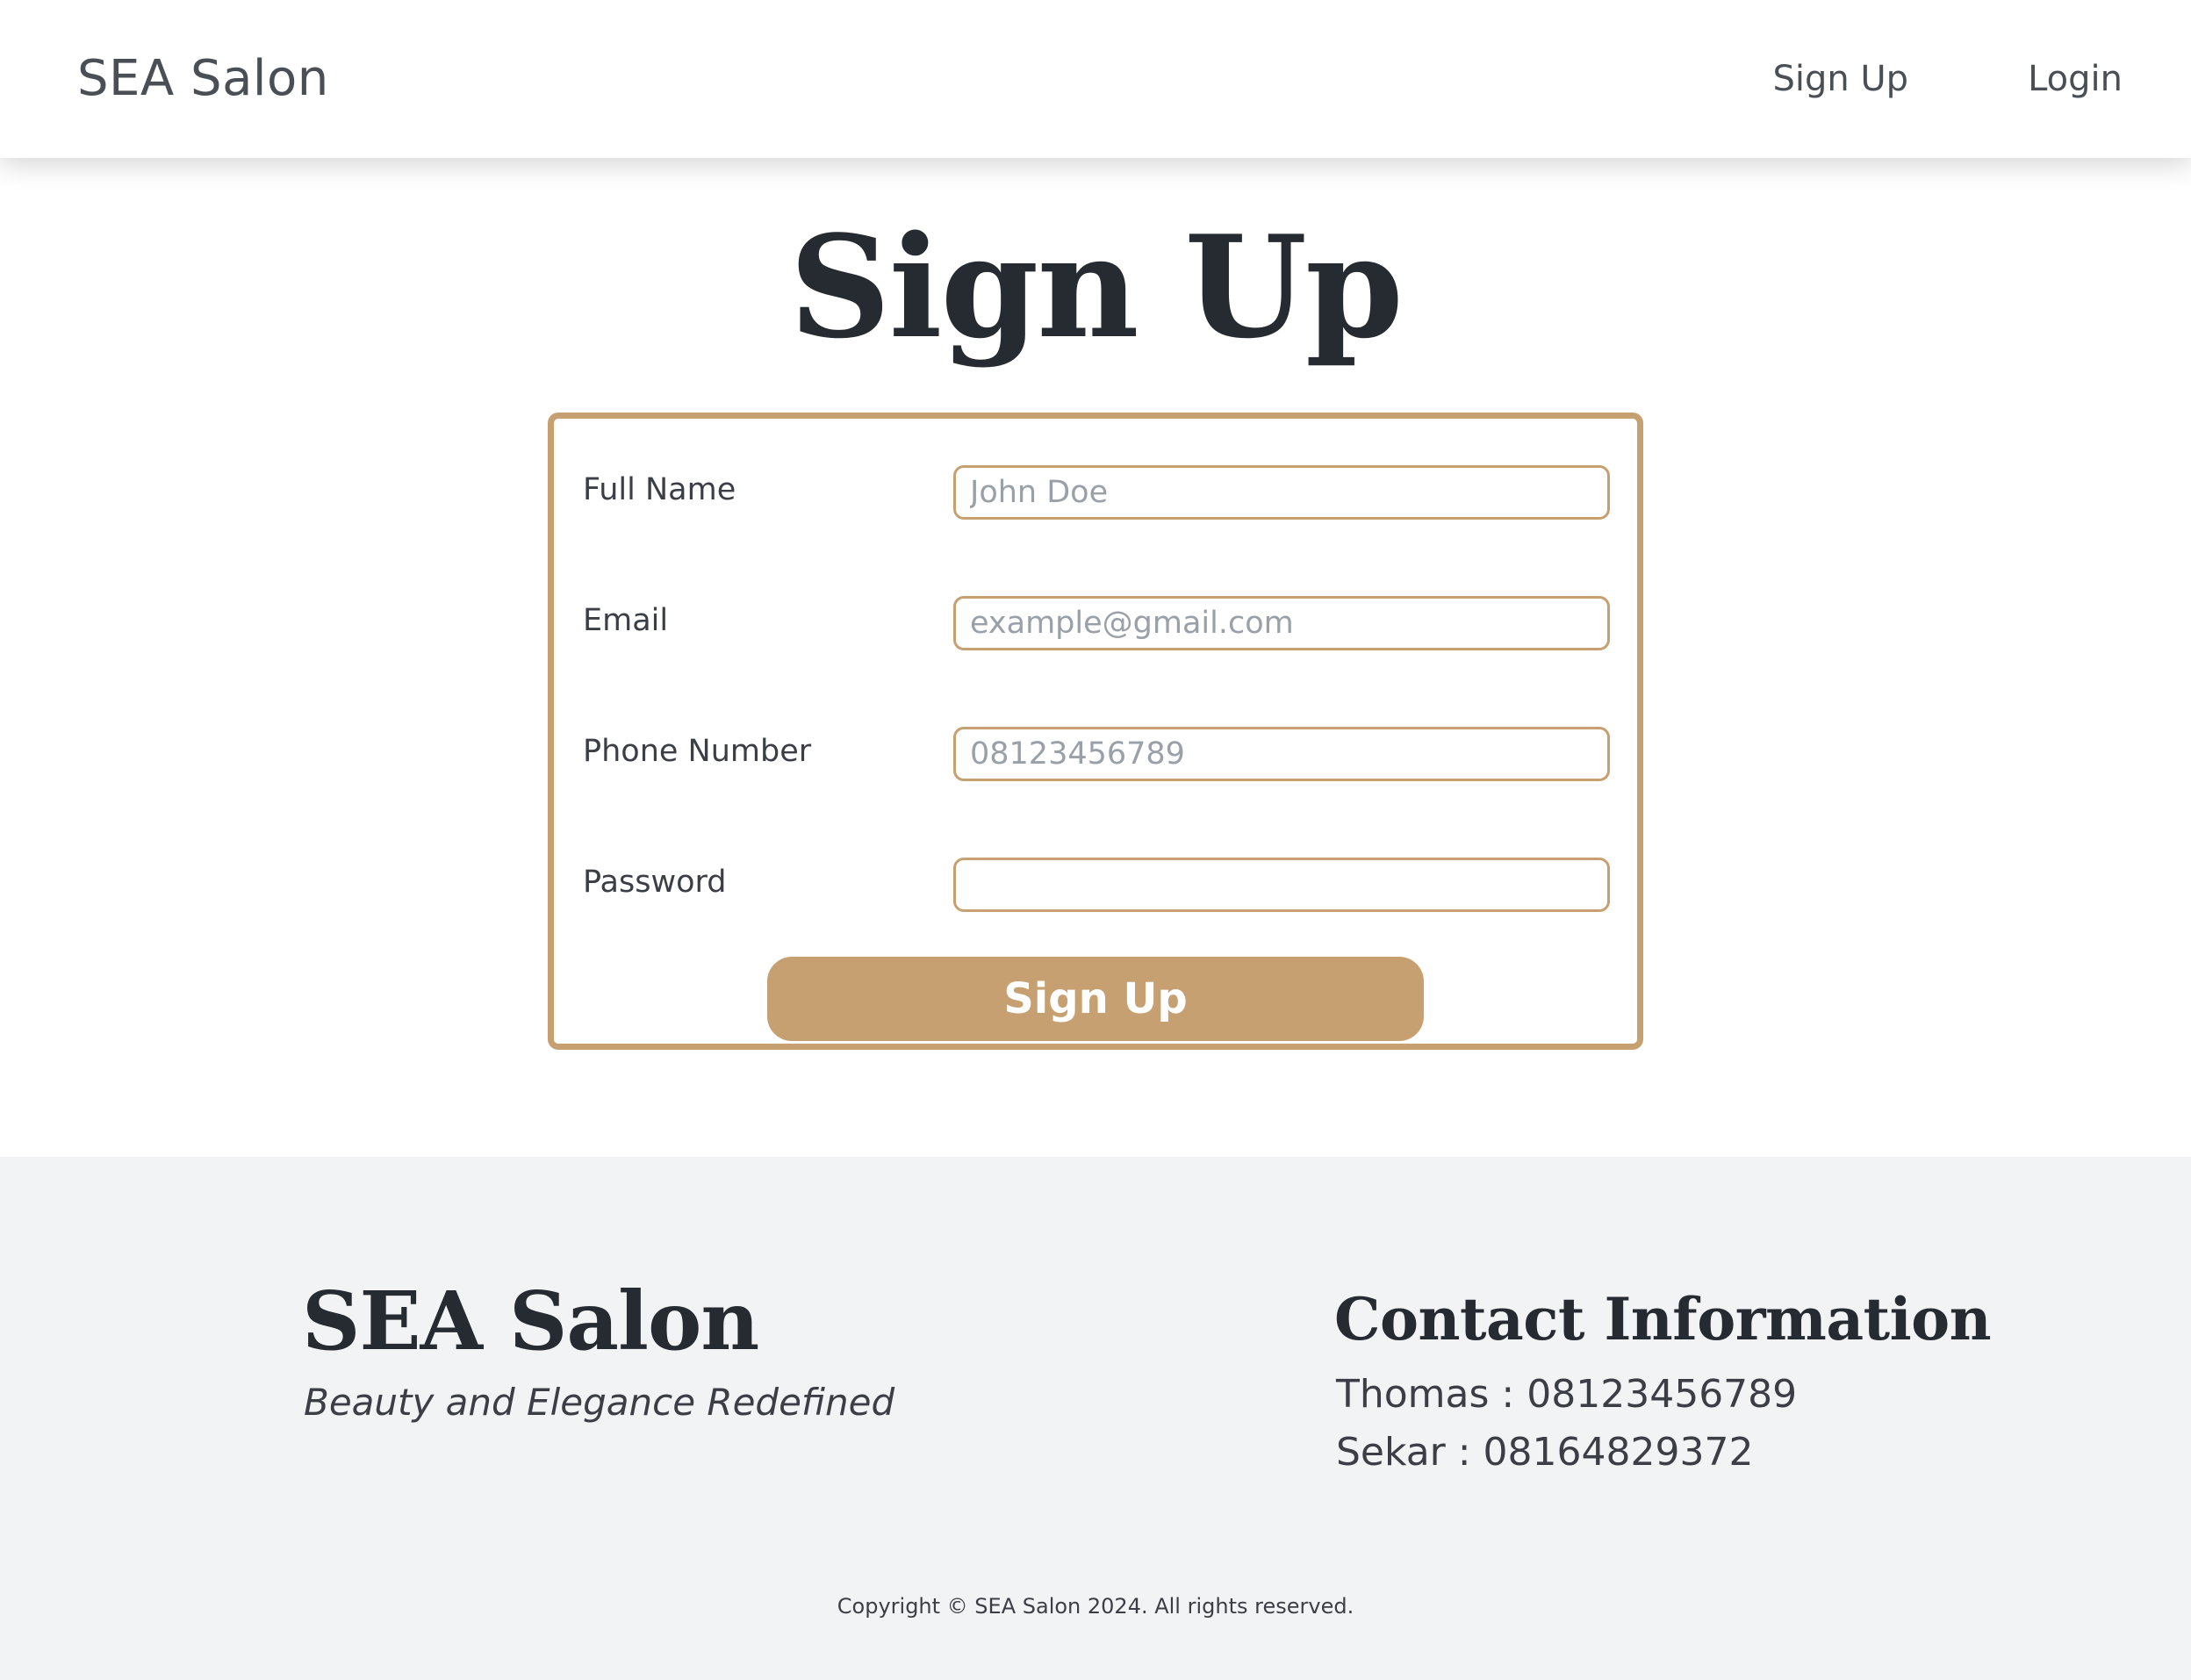 The height and width of the screenshot is (1680, 2191). What do you see at coordinates (530, 1321) in the screenshot?
I see `footer-brand: SEA Salon` at bounding box center [530, 1321].